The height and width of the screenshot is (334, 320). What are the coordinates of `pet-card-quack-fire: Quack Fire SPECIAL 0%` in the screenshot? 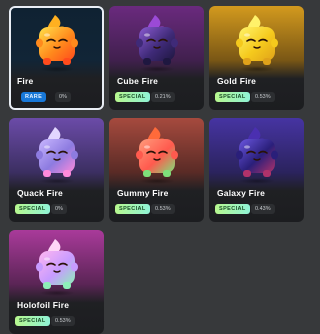 It's located at (56, 170).